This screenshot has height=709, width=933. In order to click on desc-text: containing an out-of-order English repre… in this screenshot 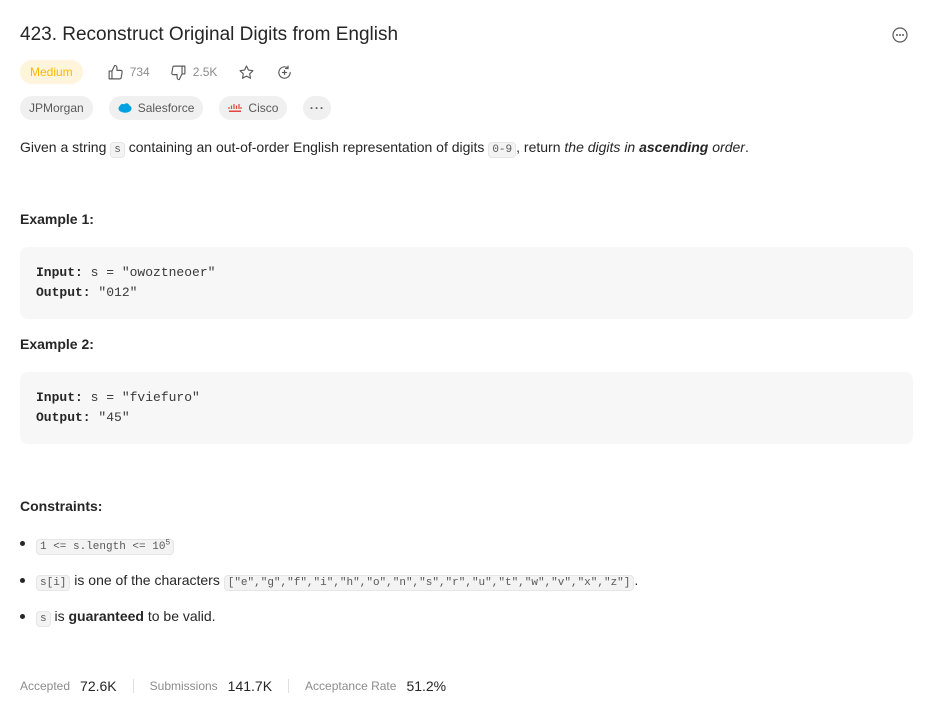, I will do `click(306, 147)`.